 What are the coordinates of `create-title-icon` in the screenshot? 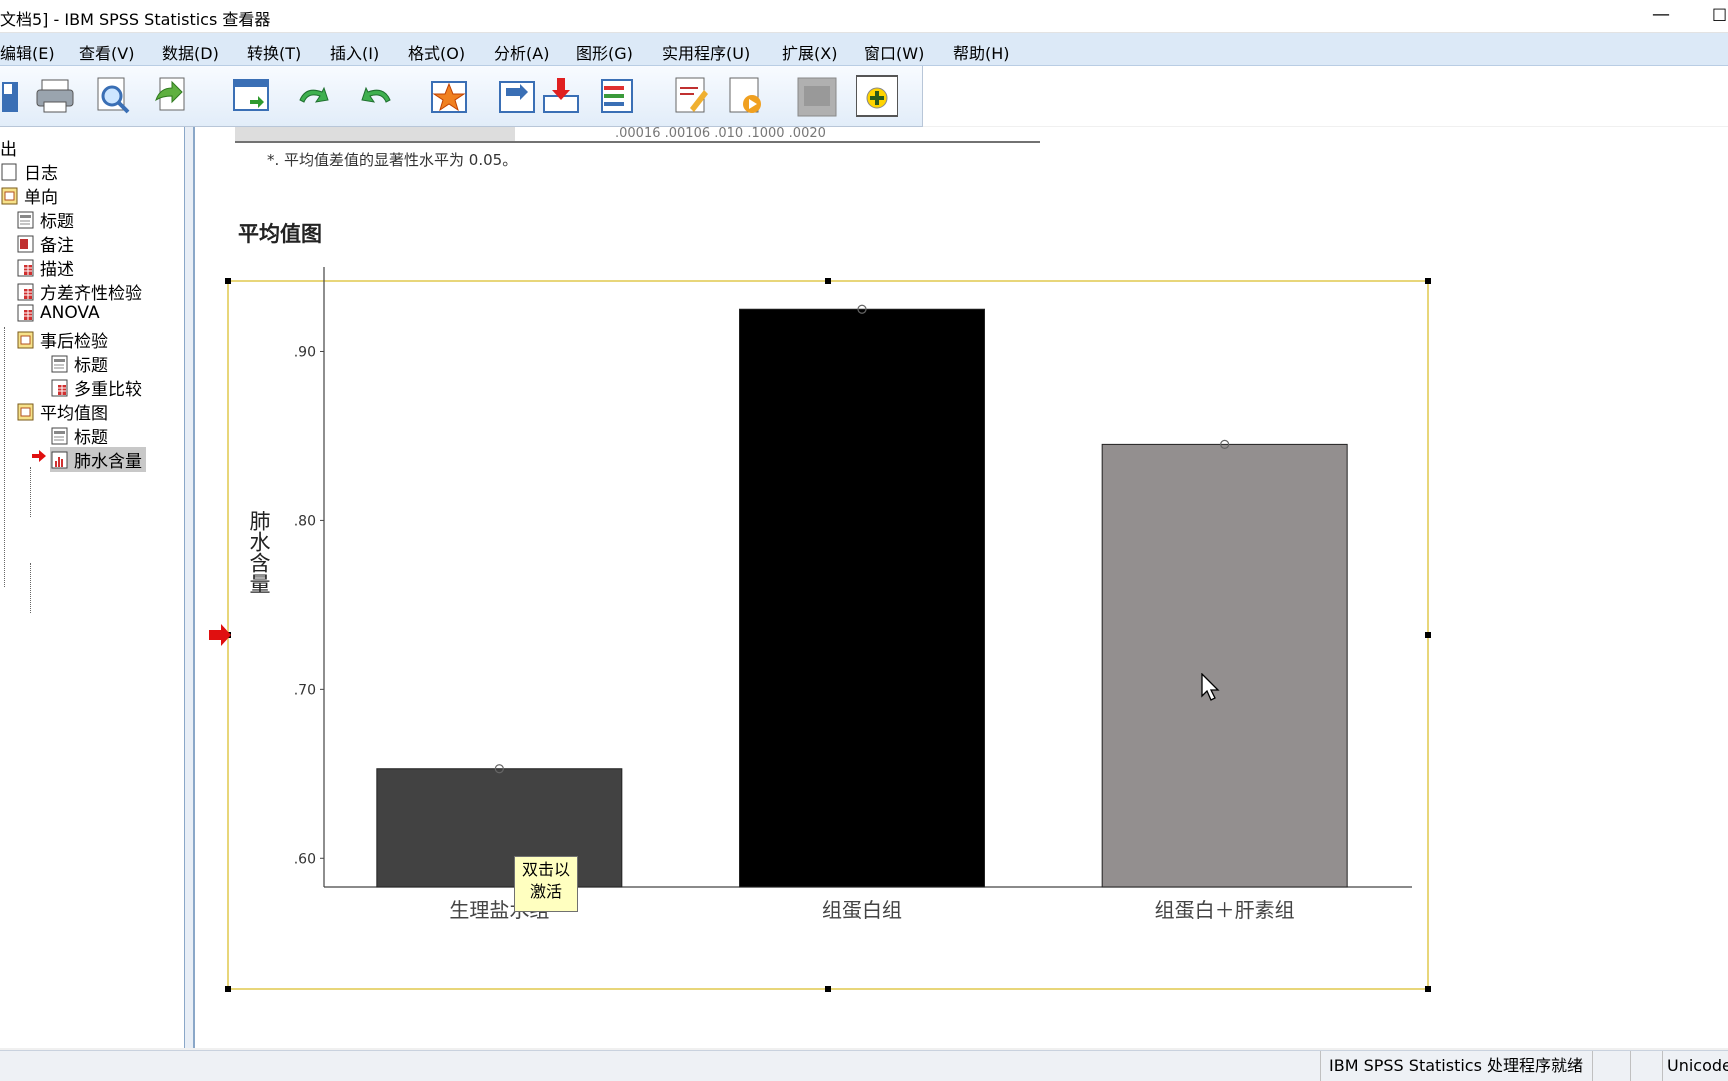 It's located at (691, 96).